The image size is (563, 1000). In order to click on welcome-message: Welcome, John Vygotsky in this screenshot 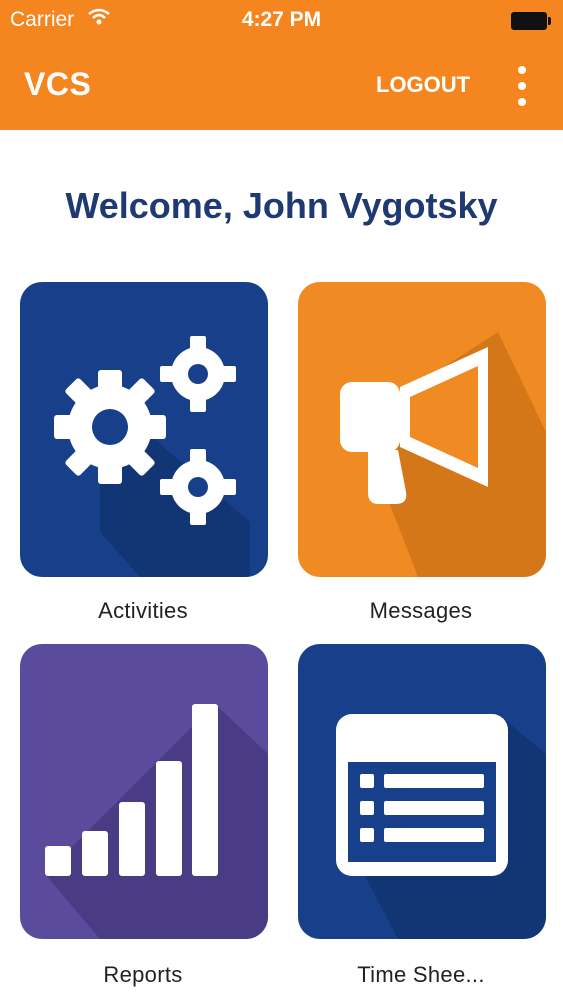, I will do `click(281, 205)`.